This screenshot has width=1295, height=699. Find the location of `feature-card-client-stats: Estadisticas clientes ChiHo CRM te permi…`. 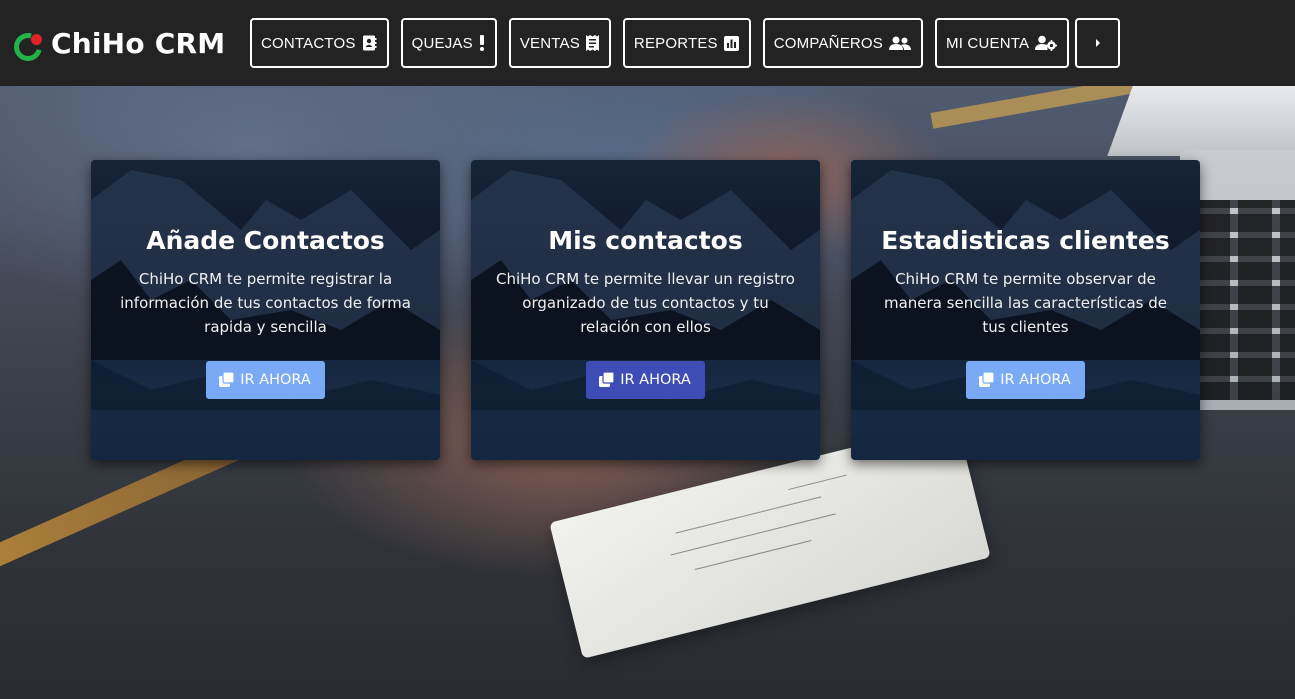

feature-card-client-stats: Estadisticas clientes ChiHo CRM te permi… is located at coordinates (1025, 310).